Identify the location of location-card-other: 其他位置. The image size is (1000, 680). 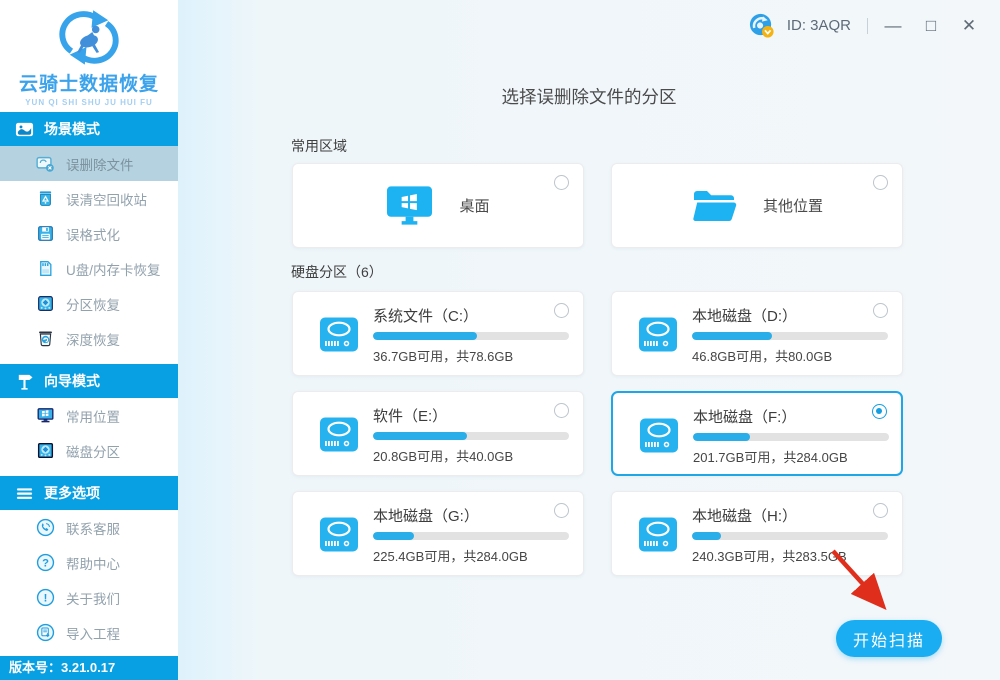
(757, 205).